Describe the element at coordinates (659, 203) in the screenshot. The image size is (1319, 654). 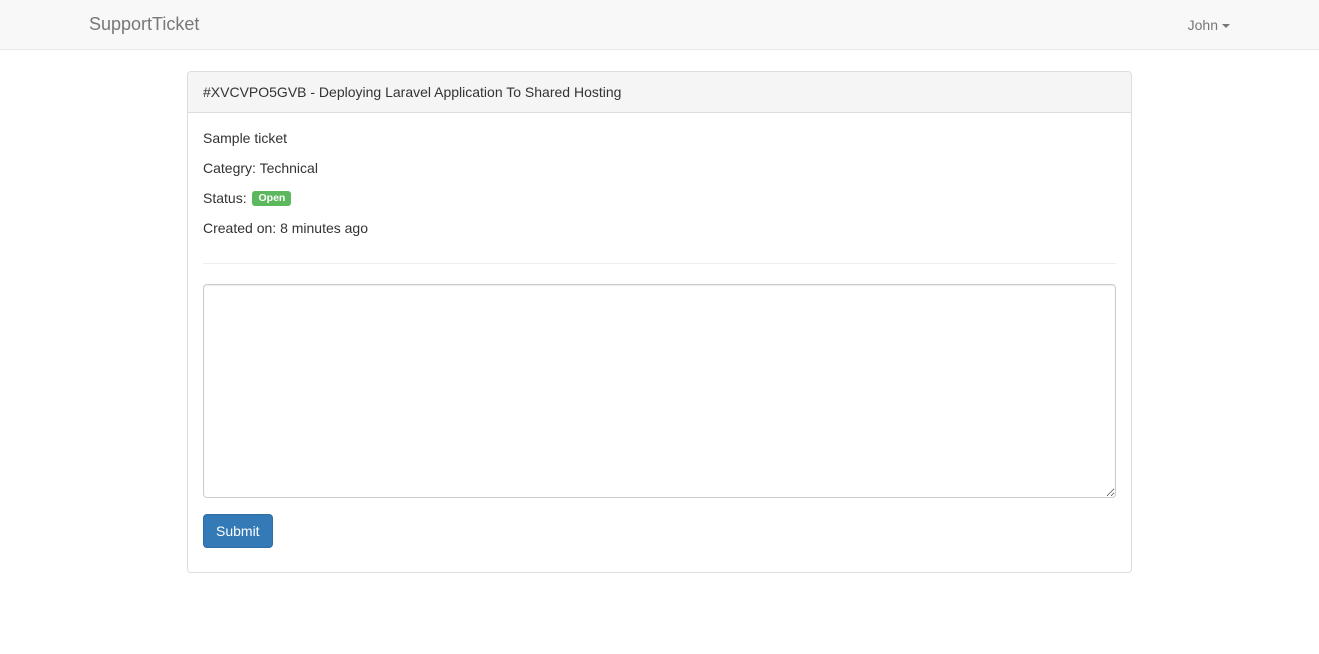
I see `ticket-status: Status: Open` at that location.